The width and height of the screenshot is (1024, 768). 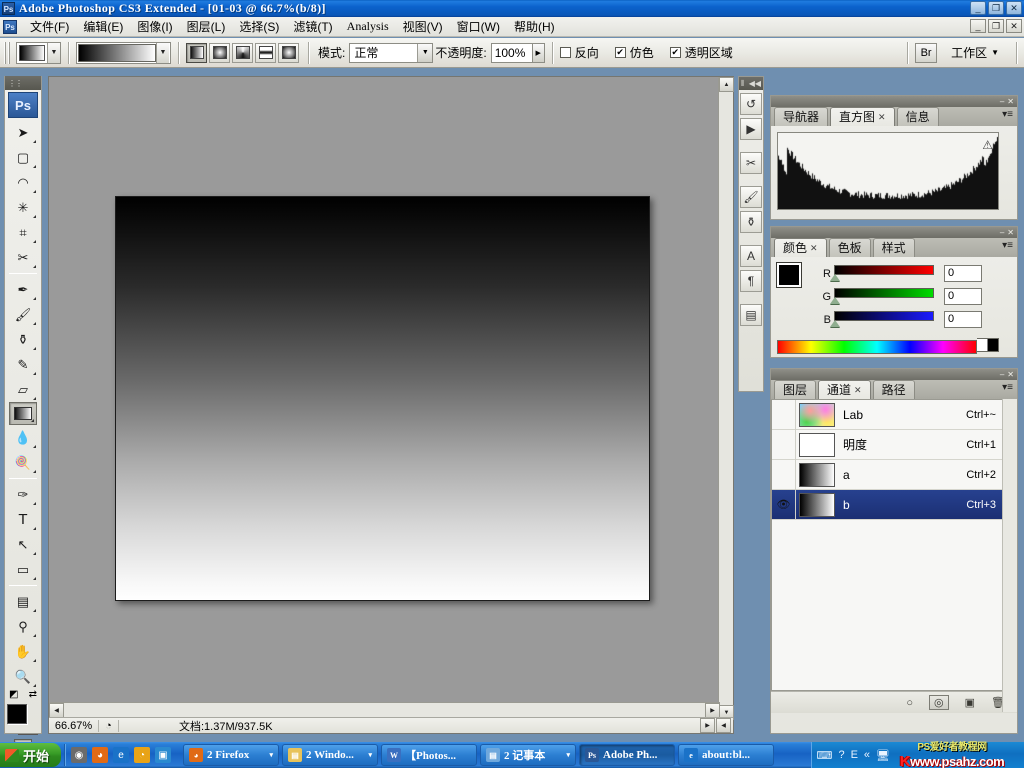 What do you see at coordinates (23, 519) in the screenshot?
I see `type-tool: T` at bounding box center [23, 519].